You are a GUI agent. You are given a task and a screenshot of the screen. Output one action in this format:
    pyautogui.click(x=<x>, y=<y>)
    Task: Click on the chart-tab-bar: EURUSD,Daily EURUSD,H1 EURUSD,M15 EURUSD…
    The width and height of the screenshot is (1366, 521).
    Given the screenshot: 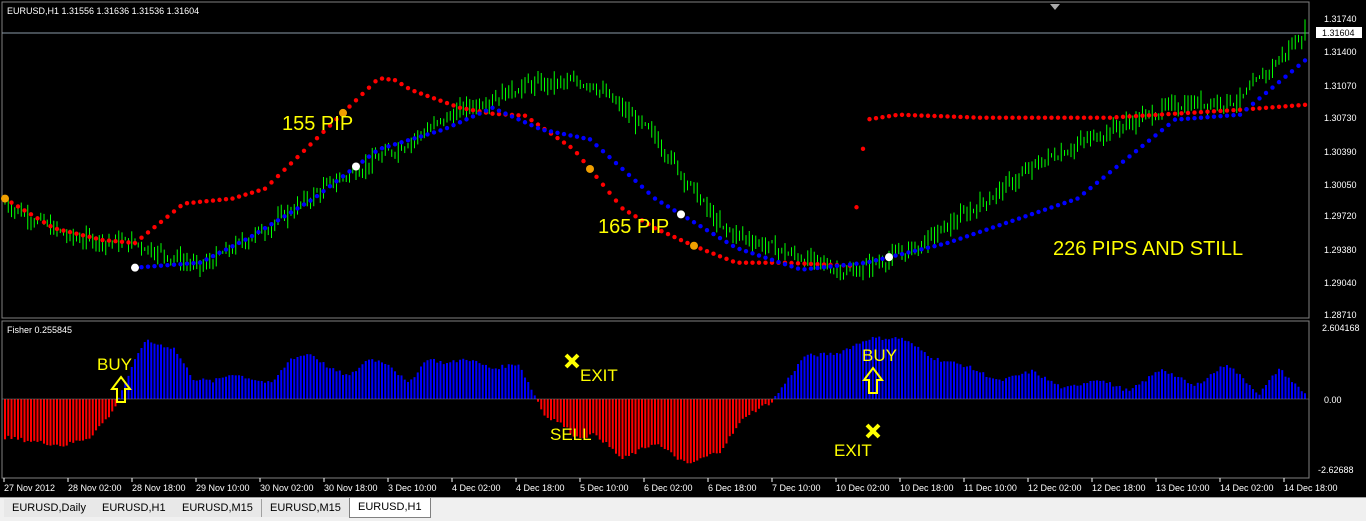 What is the action you would take?
    pyautogui.click(x=683, y=509)
    